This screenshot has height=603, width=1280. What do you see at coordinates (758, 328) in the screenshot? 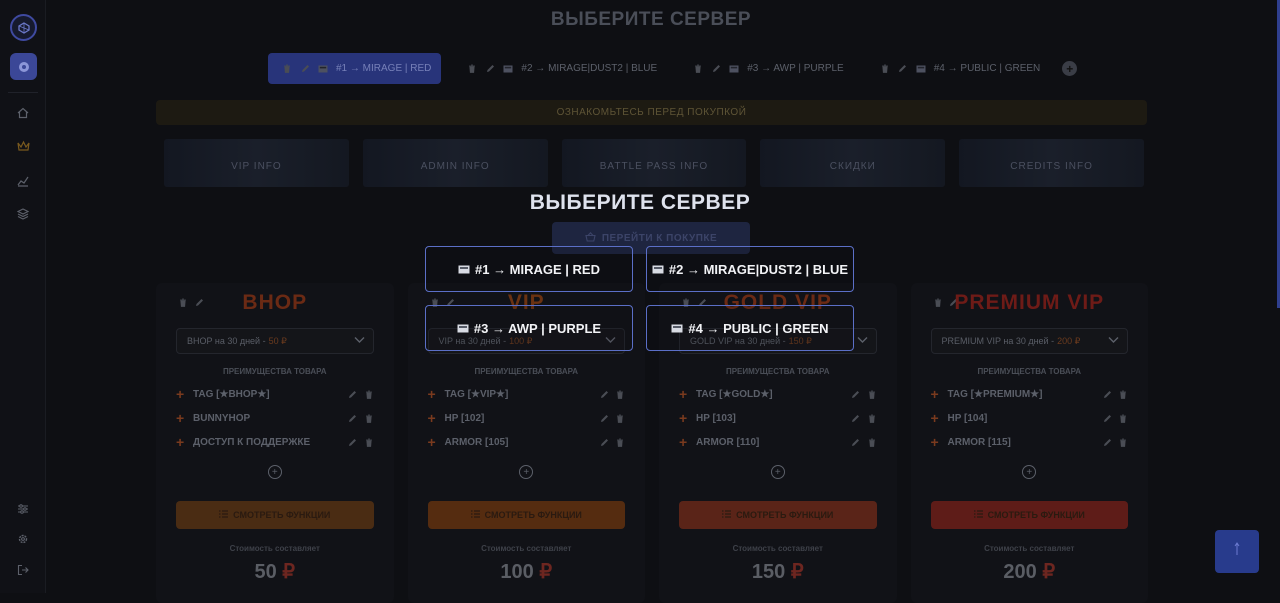
I see `server-option-label: #4 → PUBLIC | GREEN` at bounding box center [758, 328].